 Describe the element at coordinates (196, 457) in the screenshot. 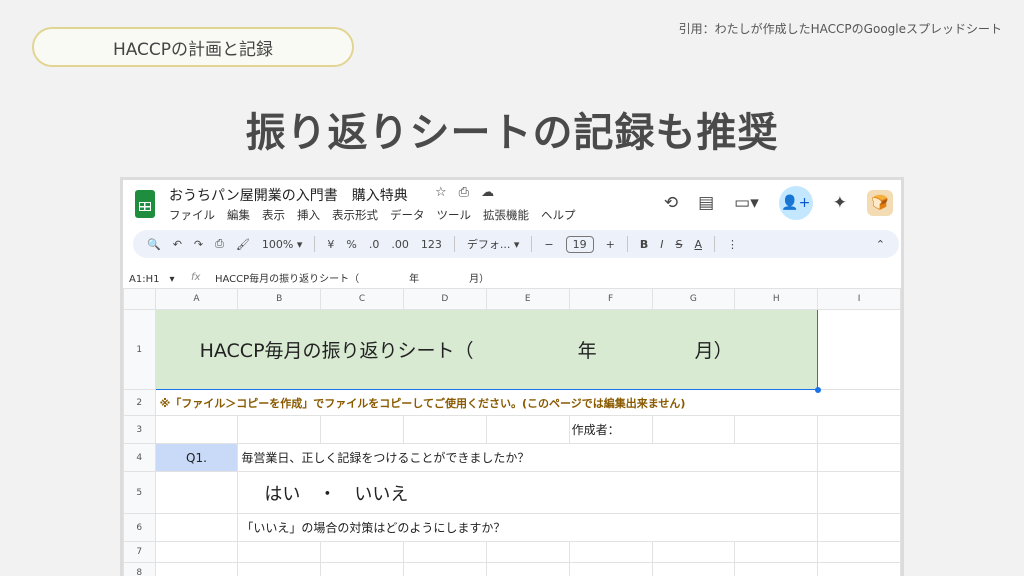

I see `question-number-cell: Q1.` at that location.